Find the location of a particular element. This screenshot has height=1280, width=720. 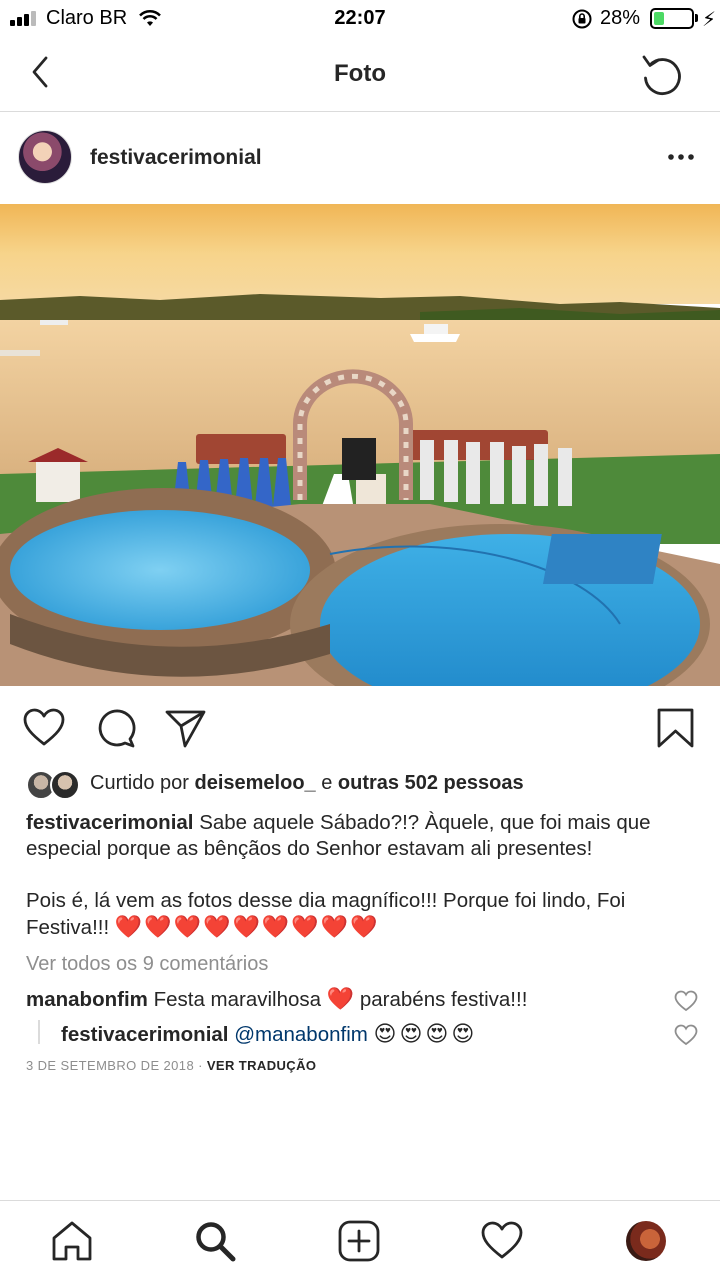

battery-tip is located at coordinates (696, 18).